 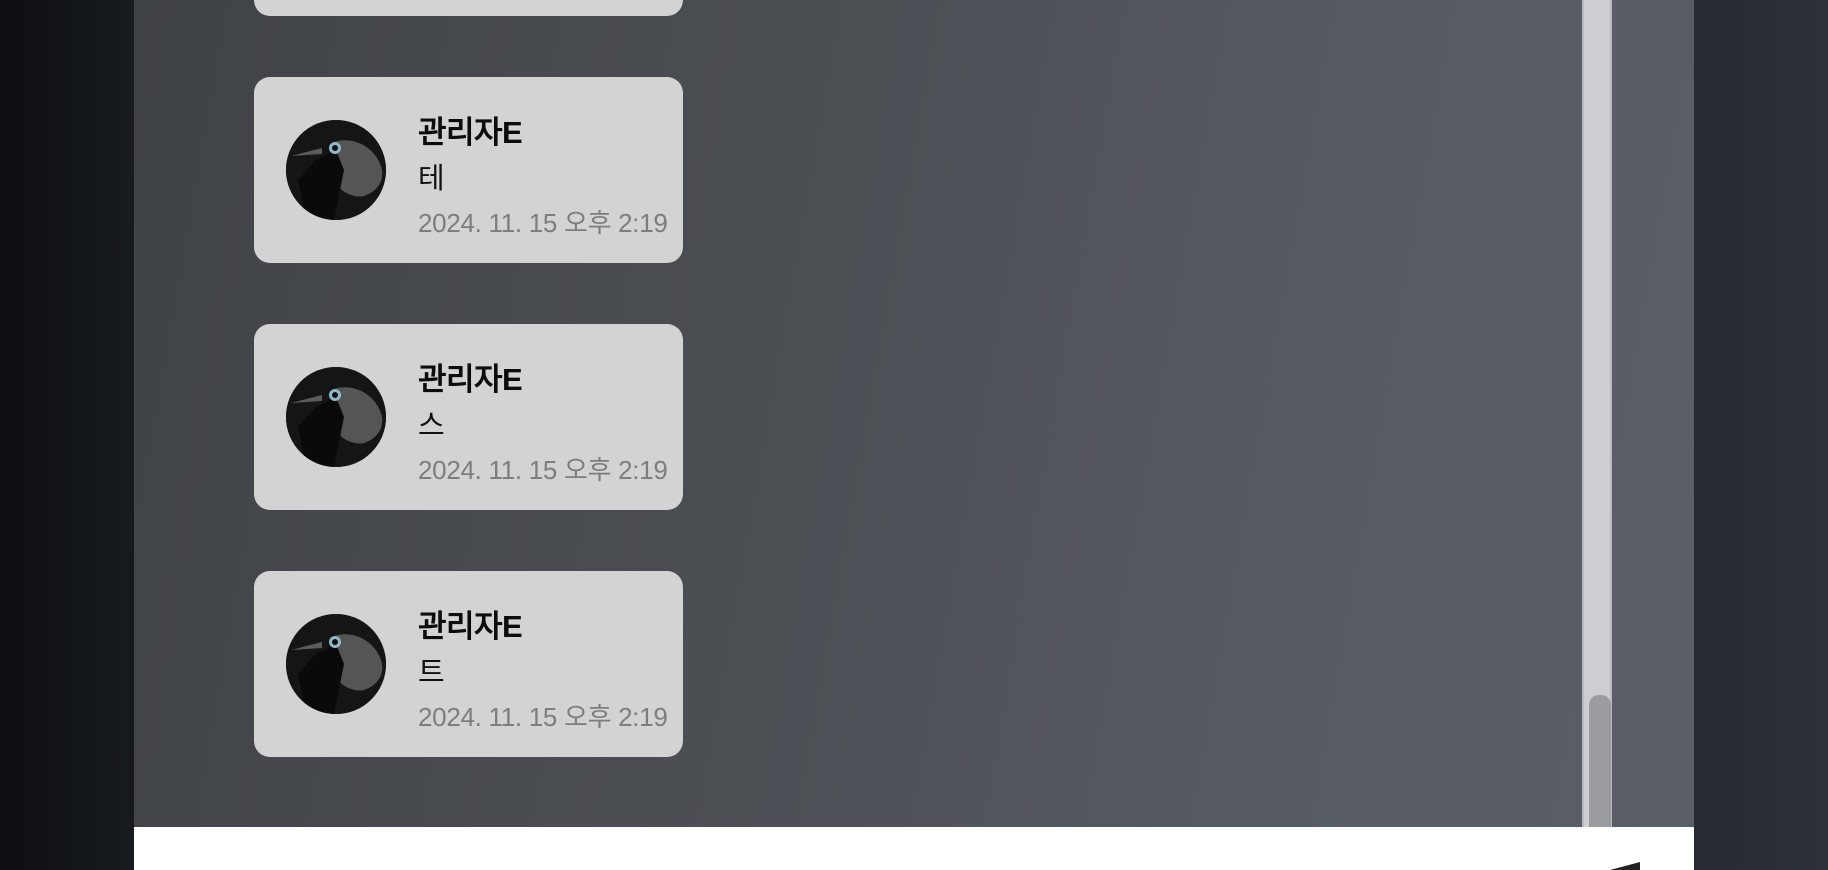 I want to click on message-card: 관리자E 트 2024. 11. 15 오후 2:19, so click(x=468, y=664).